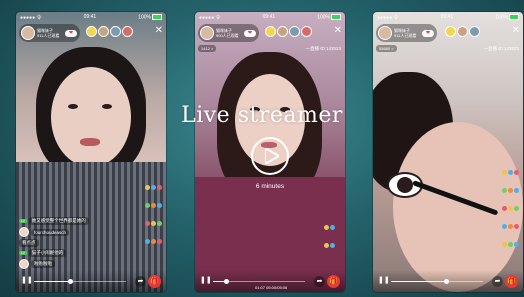 This screenshot has width=524, height=297. I want to click on chat-message: Lv 她又感觉整个世界都是她的, so click(54, 221).